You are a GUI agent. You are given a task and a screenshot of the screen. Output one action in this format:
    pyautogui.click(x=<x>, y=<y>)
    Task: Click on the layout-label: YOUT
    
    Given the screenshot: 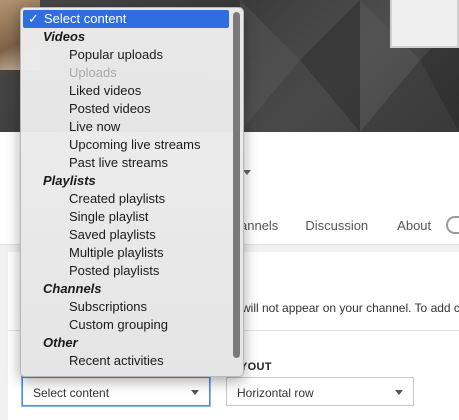 What is the action you would take?
    pyautogui.click(x=256, y=367)
    